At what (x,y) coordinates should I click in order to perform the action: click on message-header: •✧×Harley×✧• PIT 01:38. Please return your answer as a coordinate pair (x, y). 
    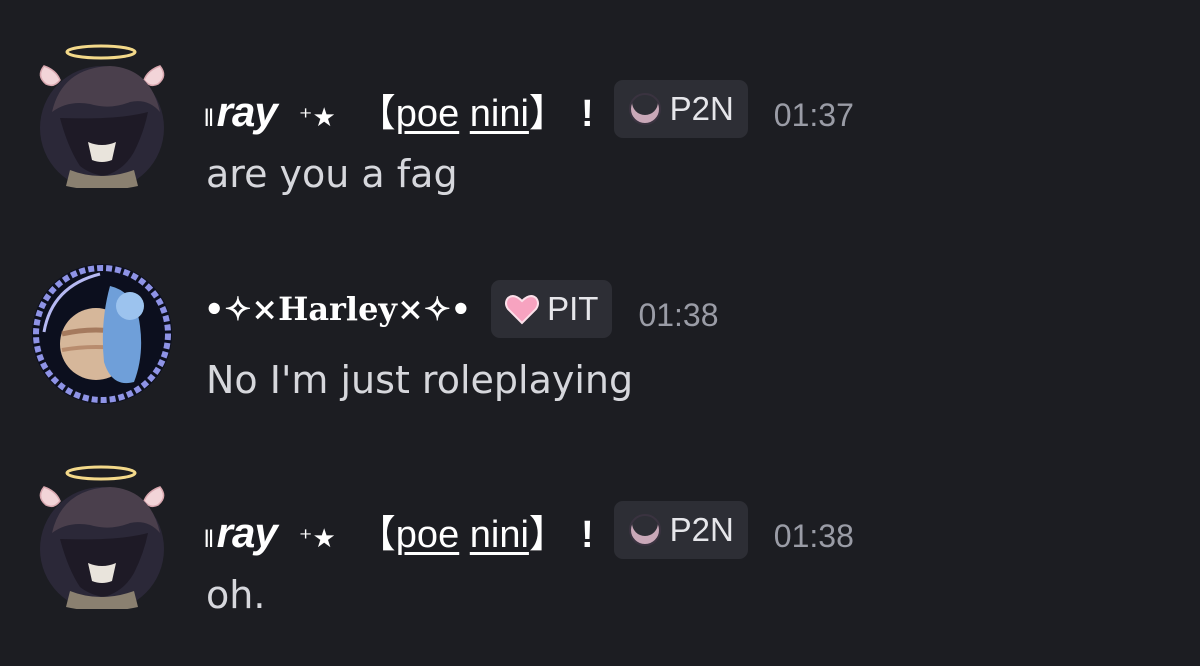
    Looking at the image, I should click on (461, 309).